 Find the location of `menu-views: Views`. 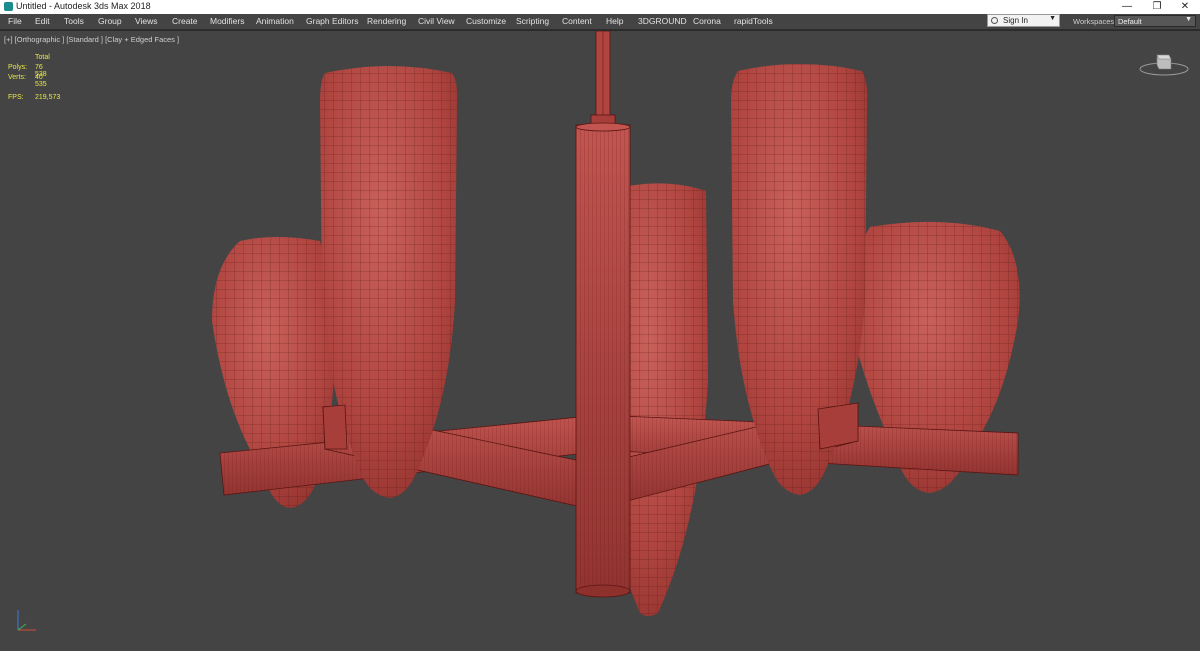

menu-views: Views is located at coordinates (146, 21).